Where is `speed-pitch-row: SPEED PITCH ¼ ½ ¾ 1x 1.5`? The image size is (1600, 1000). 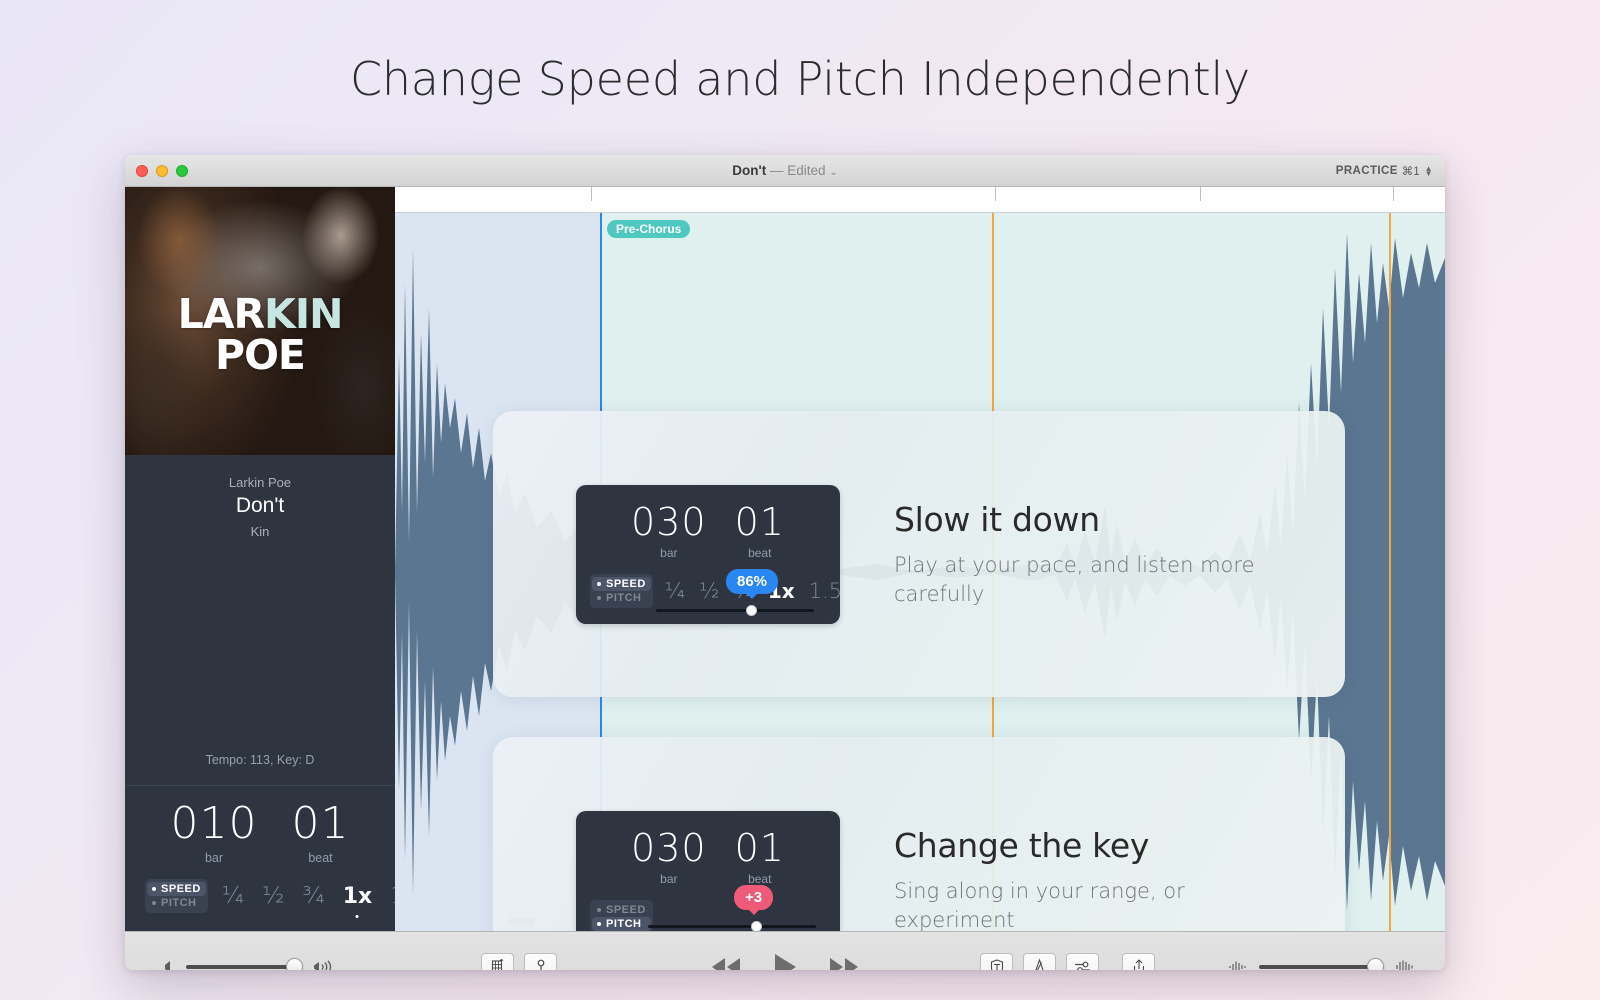 speed-pitch-row: SPEED PITCH ¼ ½ ¾ 1x 1.5 is located at coordinates (286, 896).